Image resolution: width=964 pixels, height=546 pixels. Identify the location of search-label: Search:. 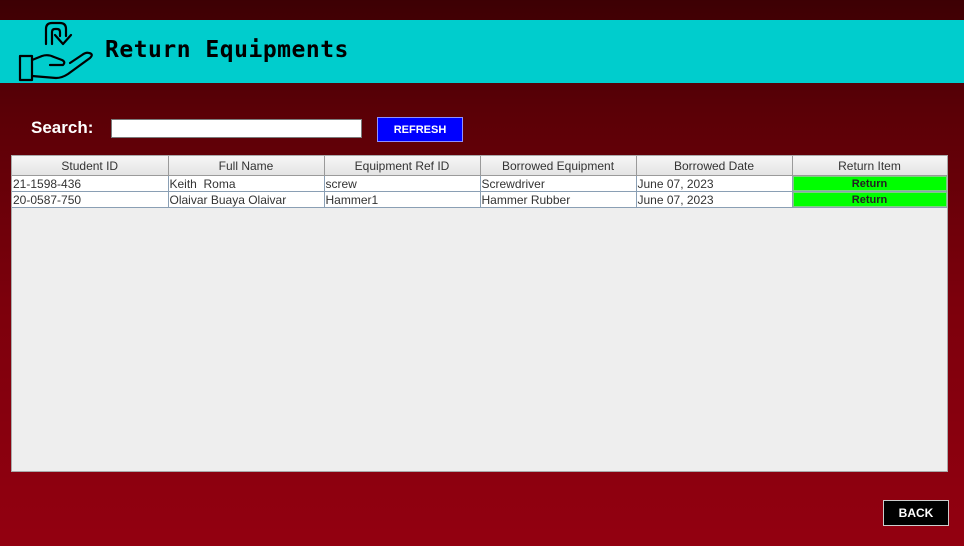
(62, 127).